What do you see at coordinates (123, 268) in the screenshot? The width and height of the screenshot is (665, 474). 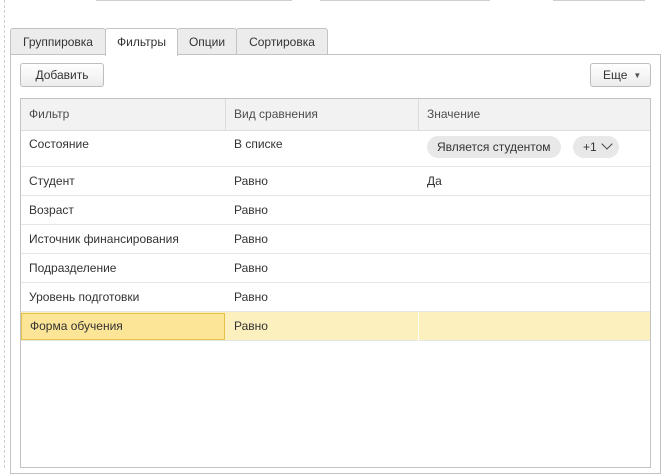 I see `filter-cell: Подразделение` at bounding box center [123, 268].